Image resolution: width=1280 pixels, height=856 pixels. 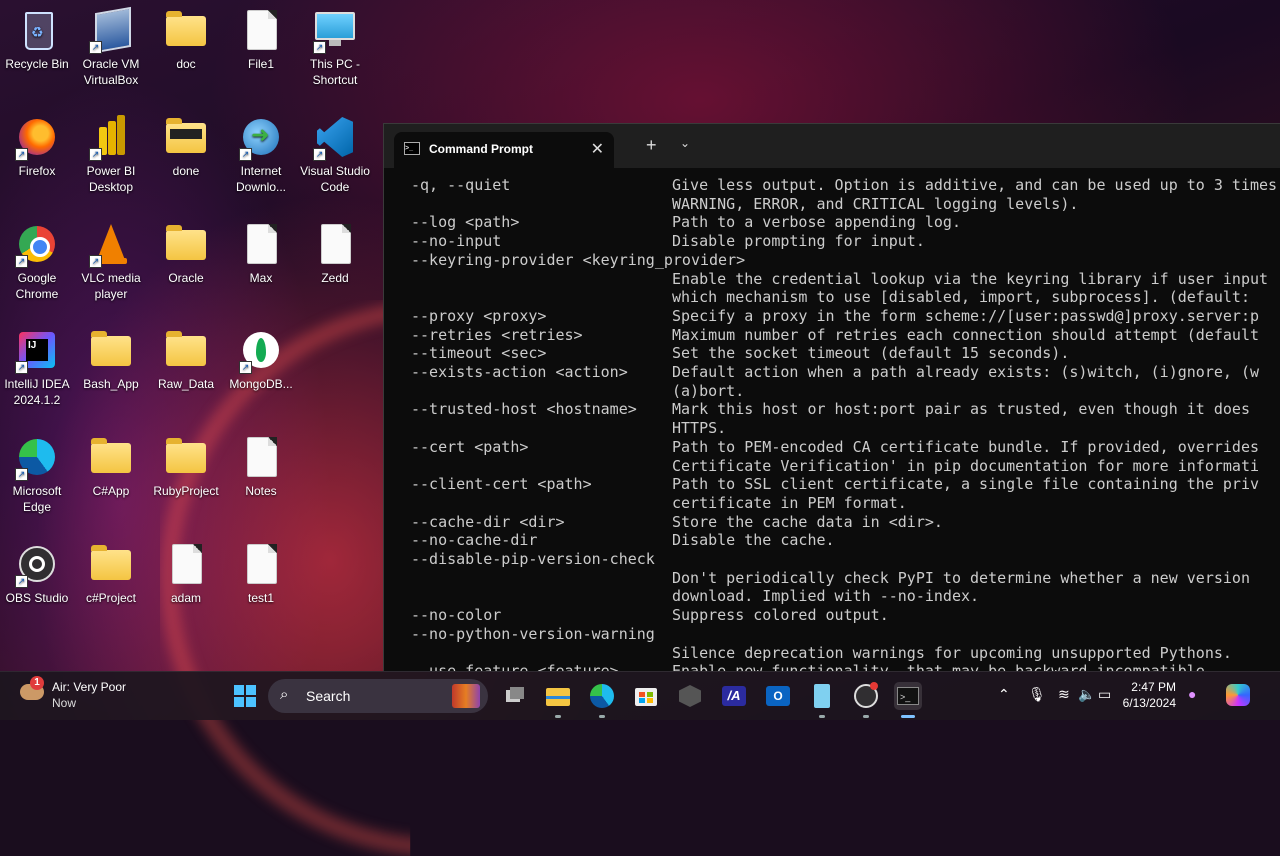 What do you see at coordinates (533, 559) in the screenshot?
I see `option-flag: --disable-pip-version-check` at bounding box center [533, 559].